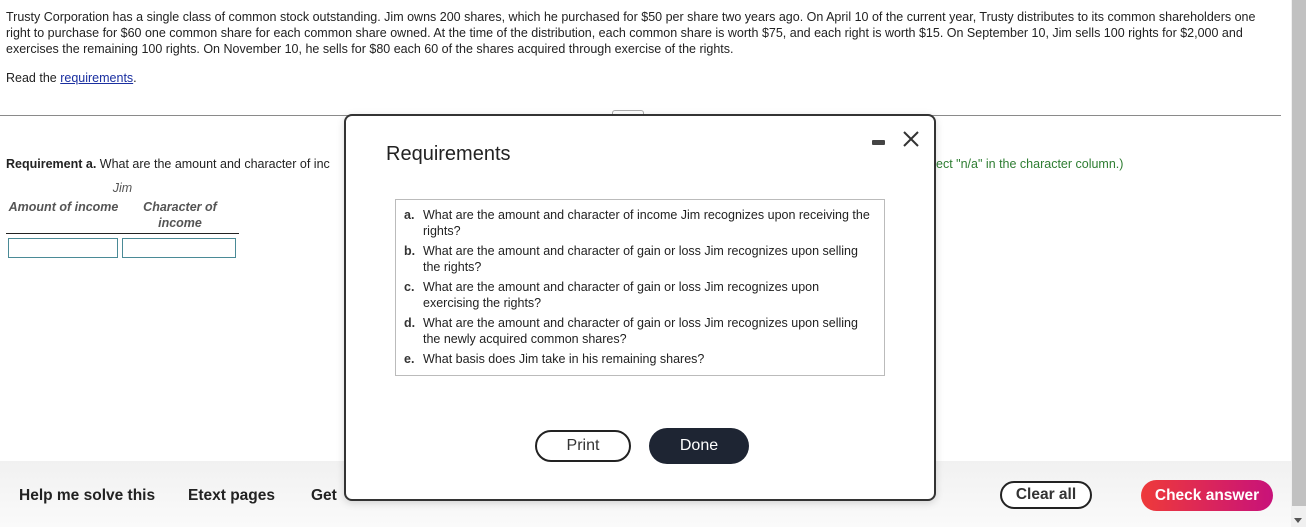  Describe the element at coordinates (87, 496) in the screenshot. I see `help-me-solve-button: Help me solve this` at that location.